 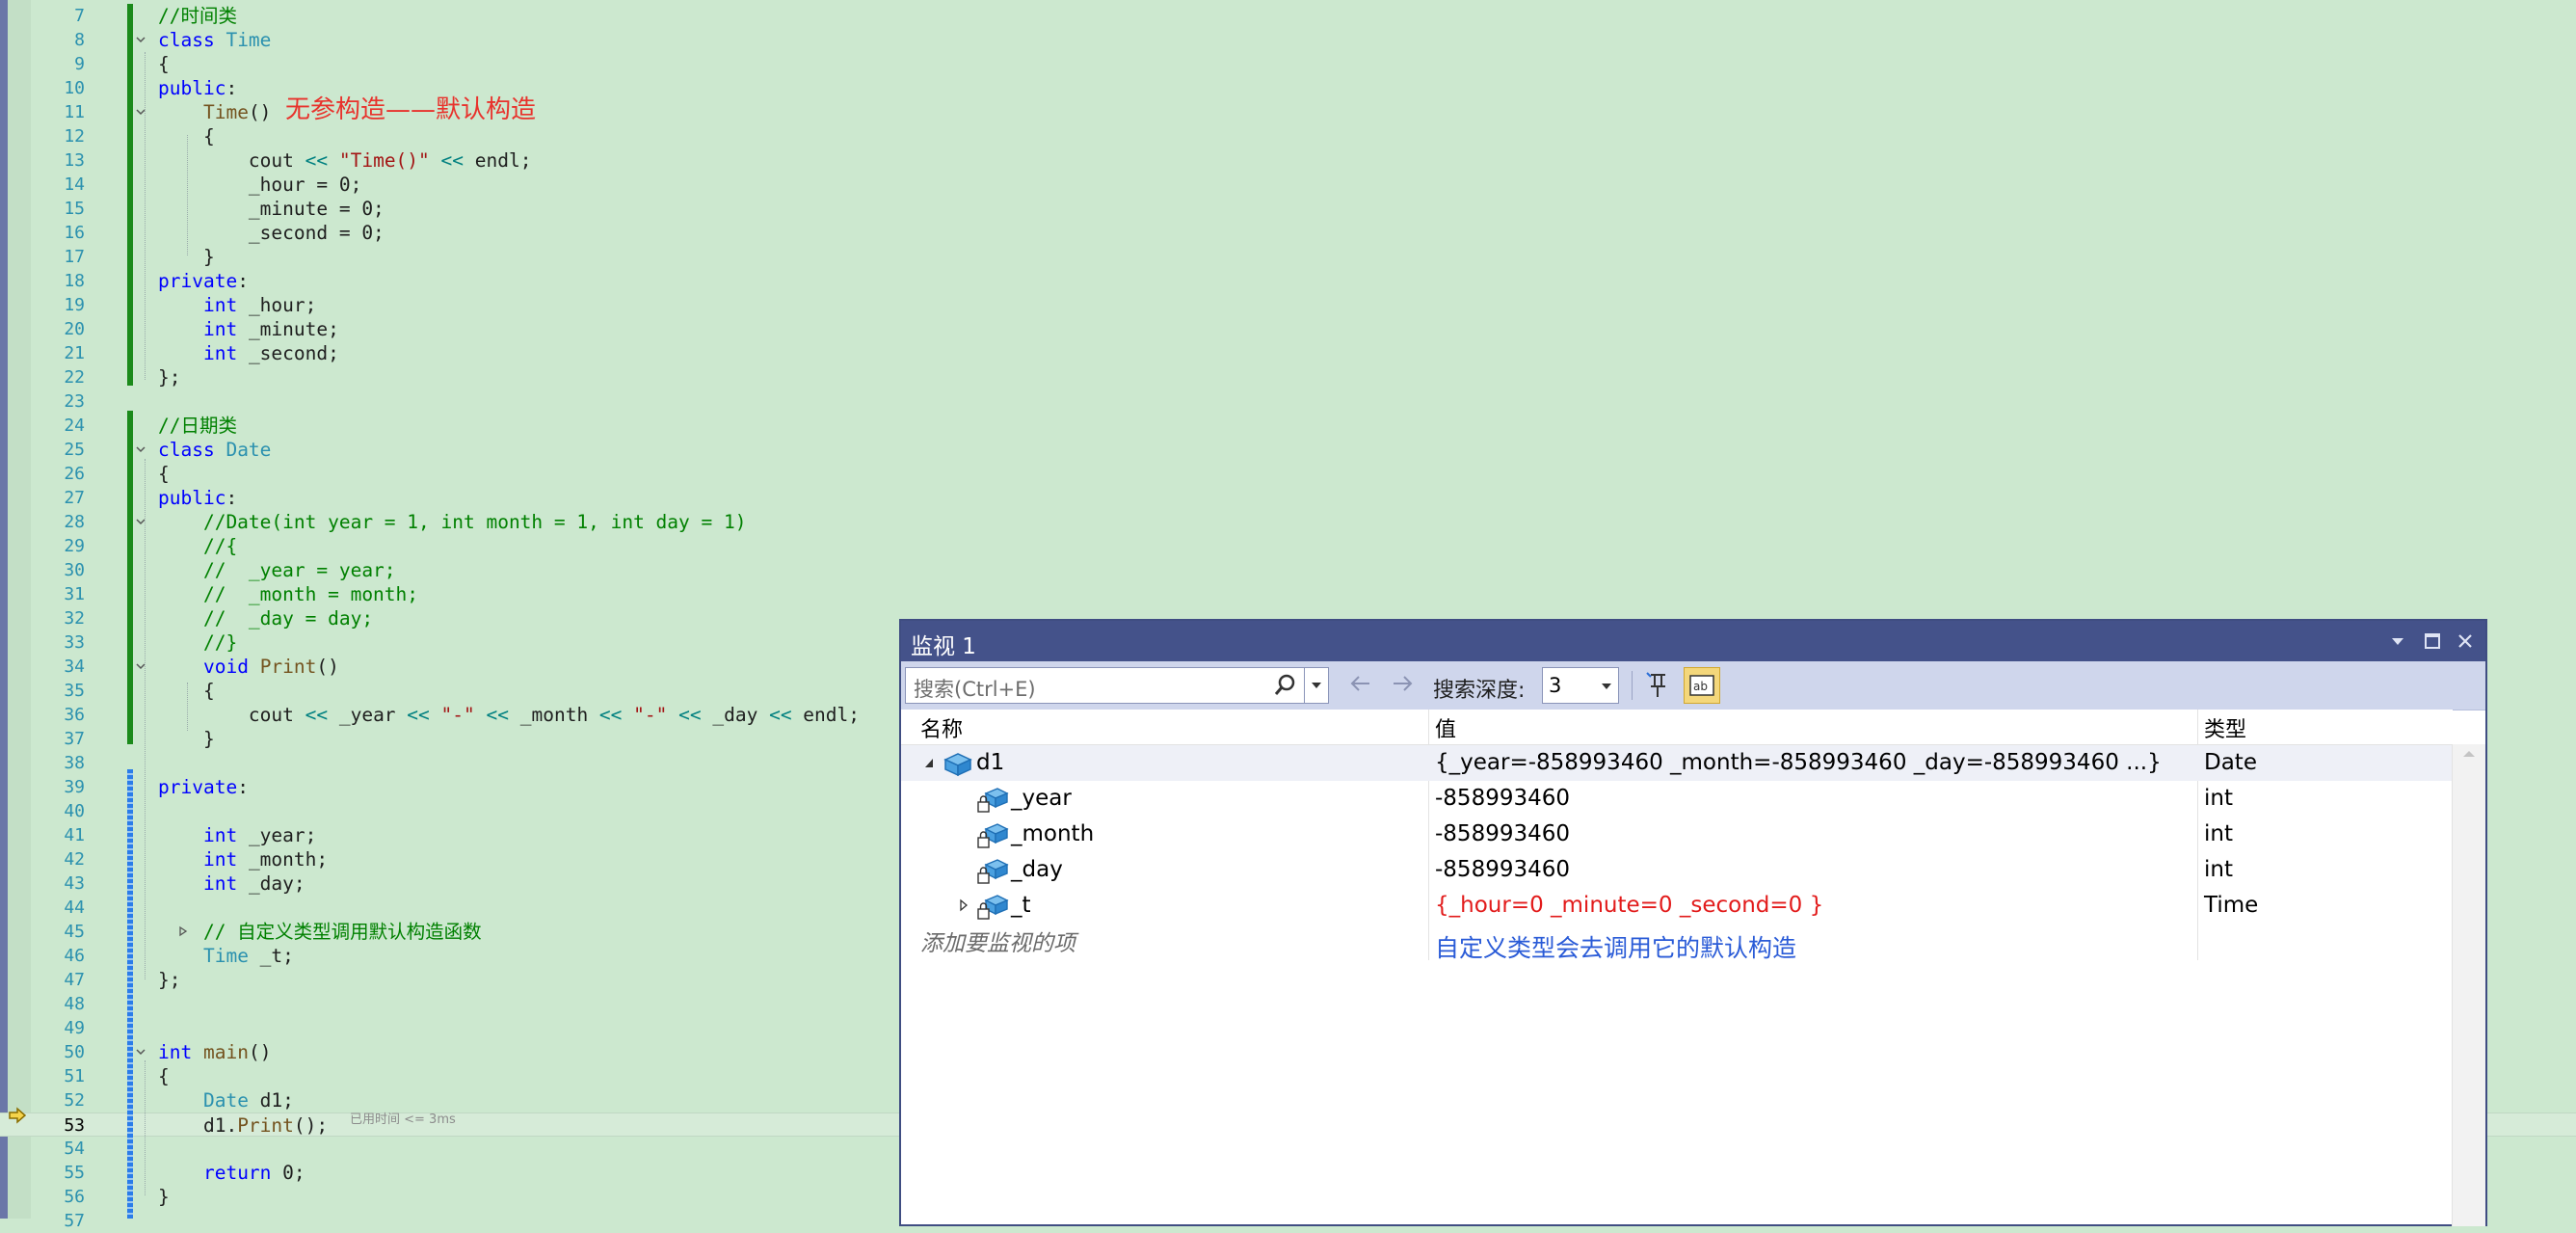 I want to click on code-line: 15 _minute = 0;, so click(x=1288, y=209).